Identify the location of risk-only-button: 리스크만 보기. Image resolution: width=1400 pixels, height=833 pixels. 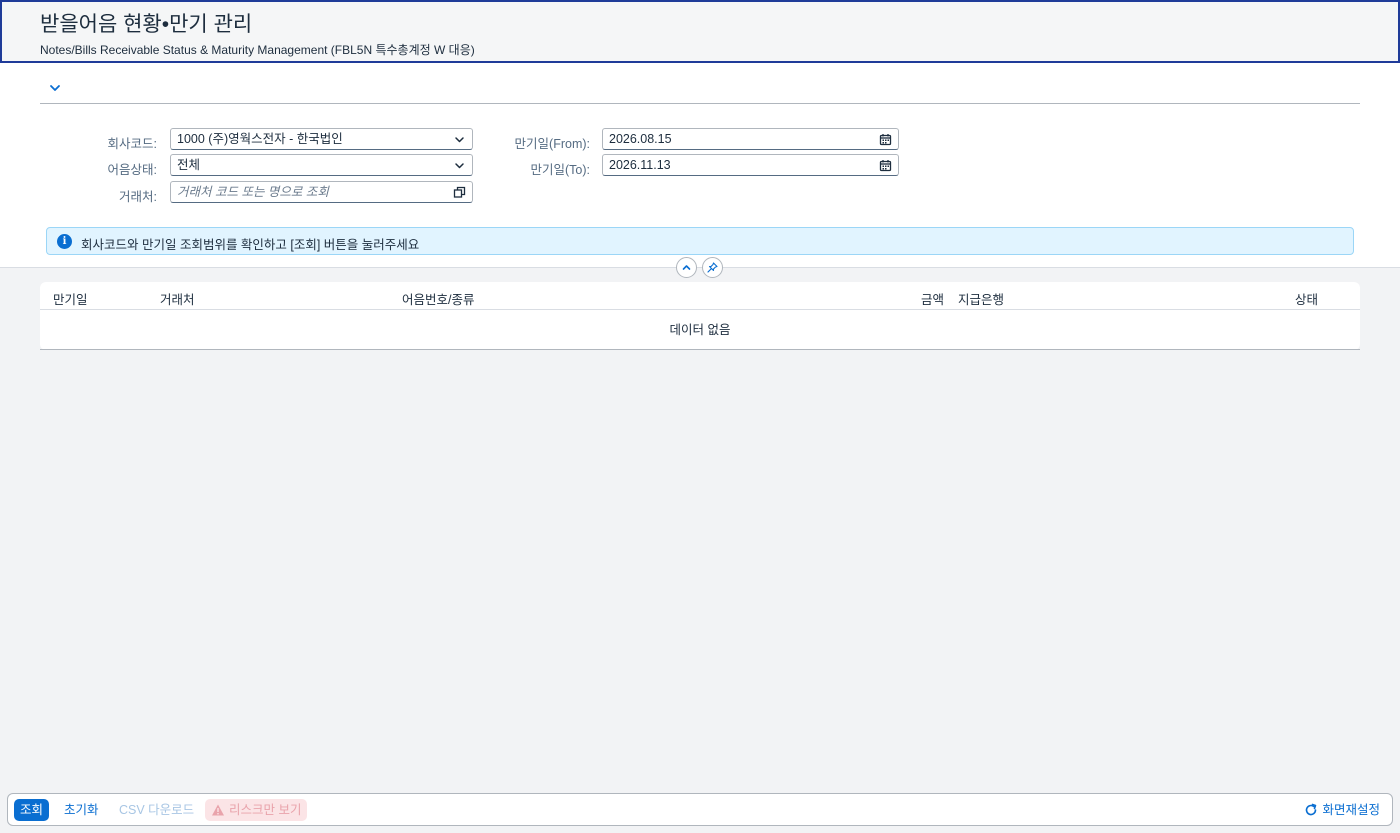
(256, 810).